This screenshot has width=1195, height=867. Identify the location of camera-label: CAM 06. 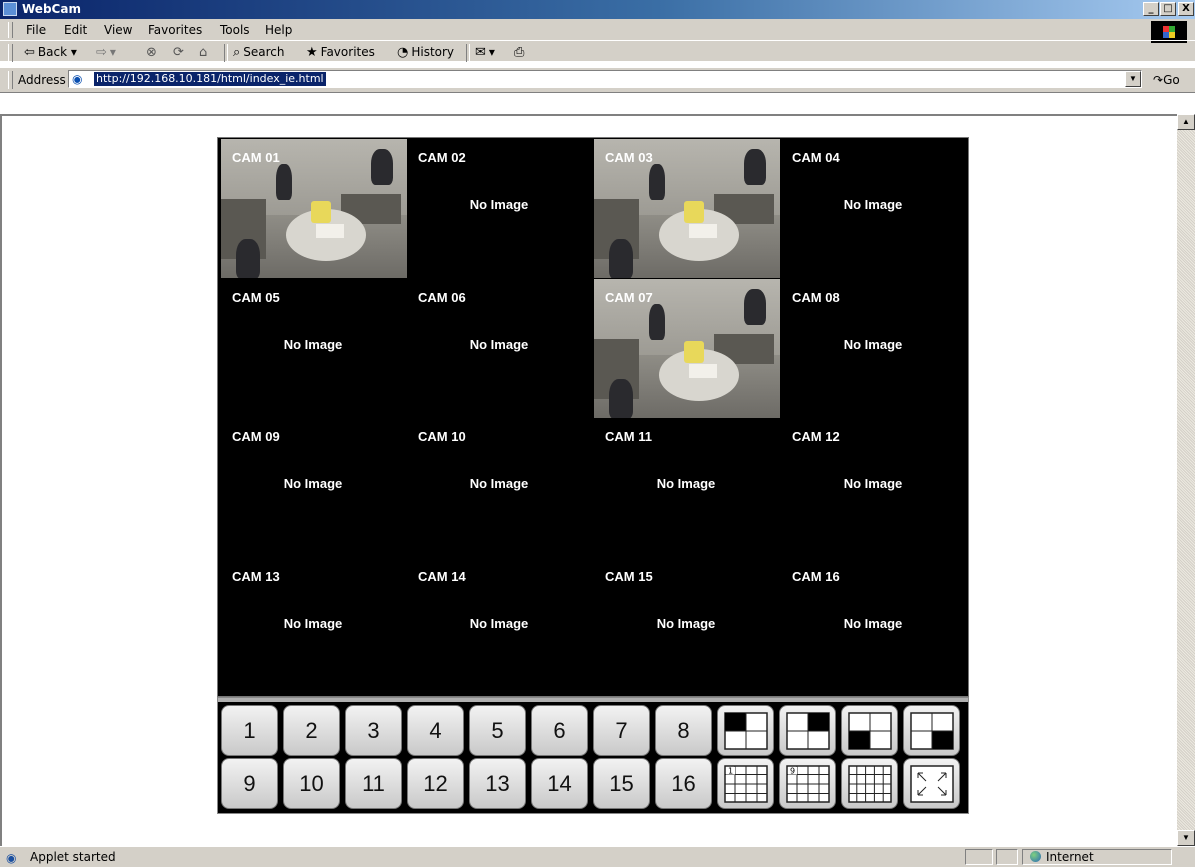
(442, 297).